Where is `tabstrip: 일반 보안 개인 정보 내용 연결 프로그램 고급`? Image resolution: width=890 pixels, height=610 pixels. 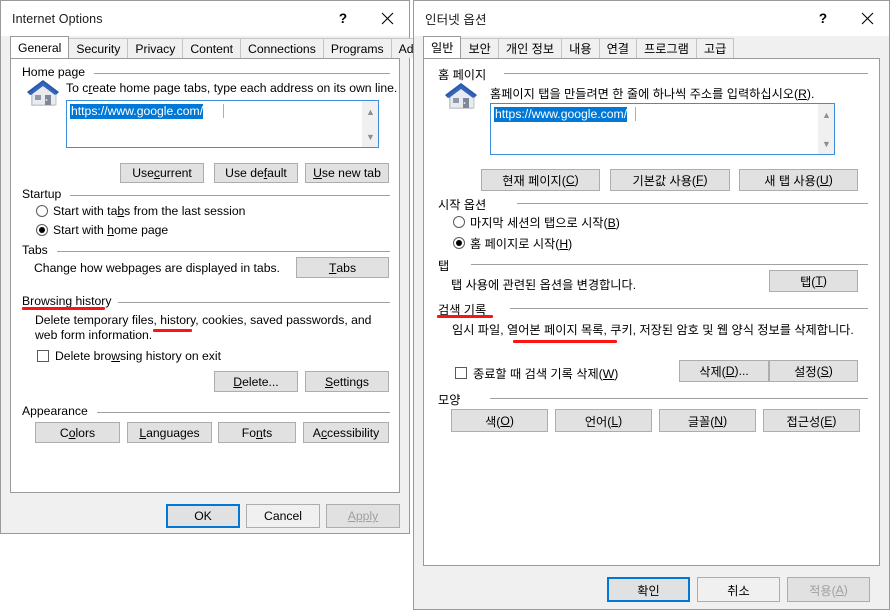
tabstrip: 일반 보안 개인 정보 내용 연결 프로그램 고급 is located at coordinates (651, 47).